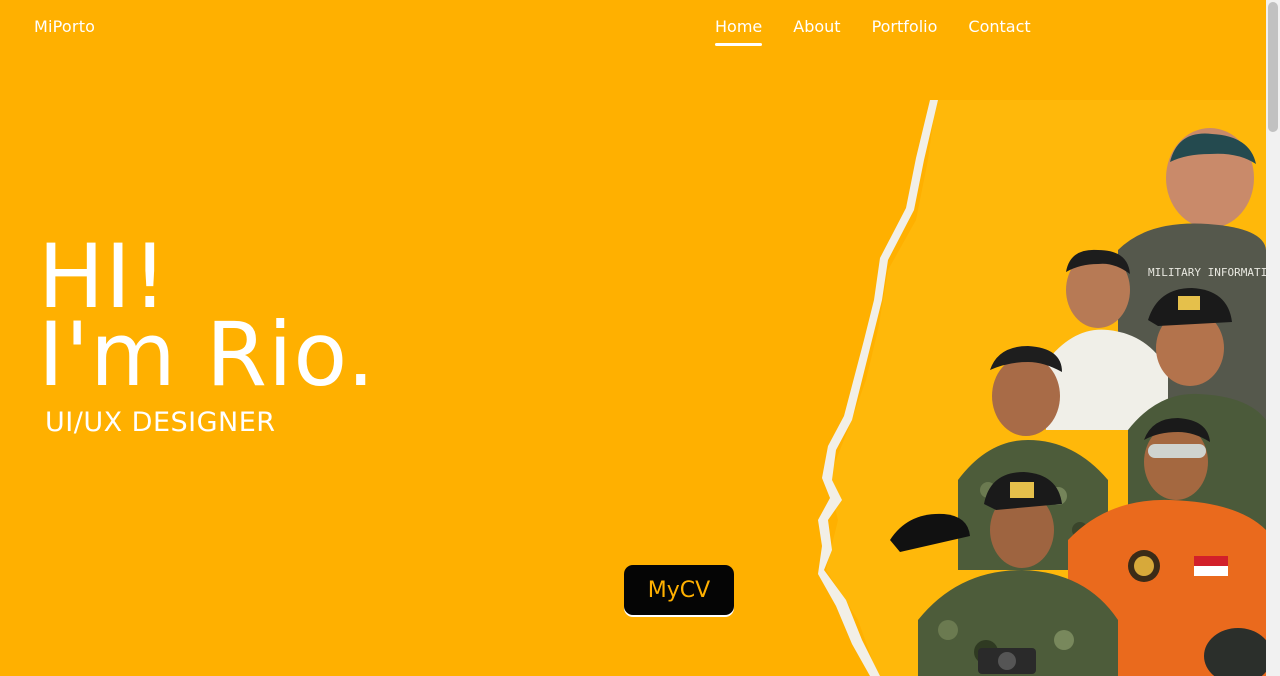 The height and width of the screenshot is (676, 1280). I want to click on hero-subtitle: UI/UX DESIGNER, so click(160, 422).